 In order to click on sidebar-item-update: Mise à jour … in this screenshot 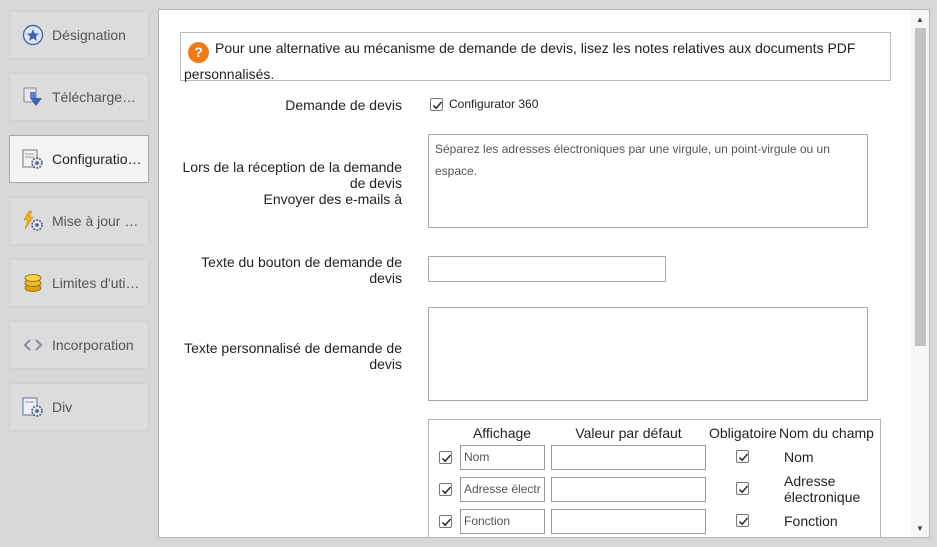, I will do `click(79, 221)`.